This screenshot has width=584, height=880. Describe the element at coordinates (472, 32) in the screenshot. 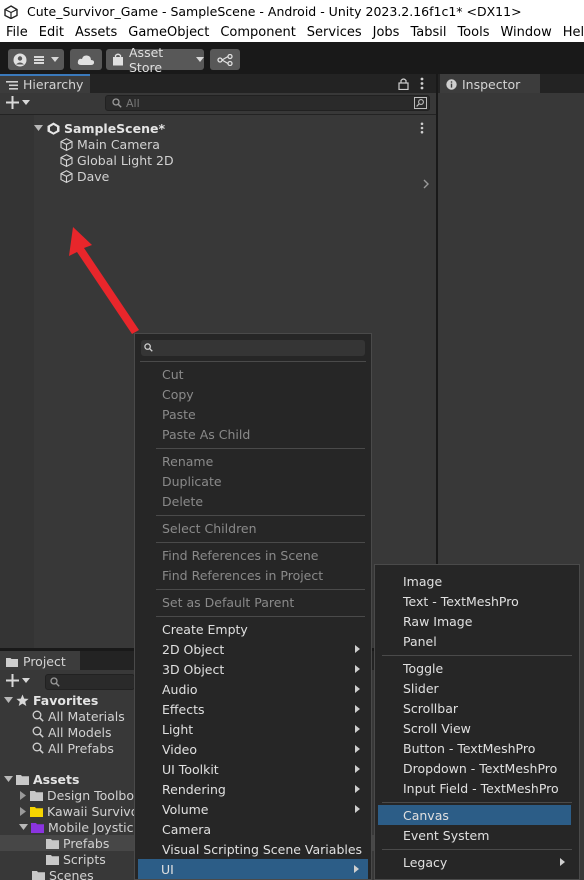

I see `menu-tools: Tools` at that location.